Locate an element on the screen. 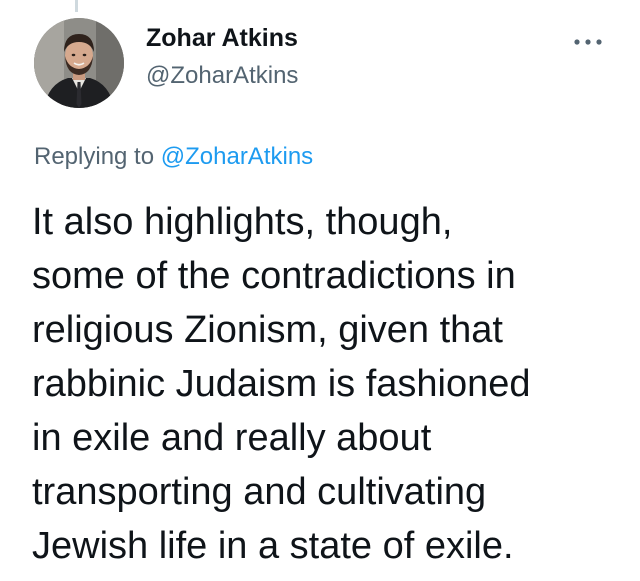 The height and width of the screenshot is (581, 640). tweet-text-line: in exile and really about is located at coordinates (232, 438).